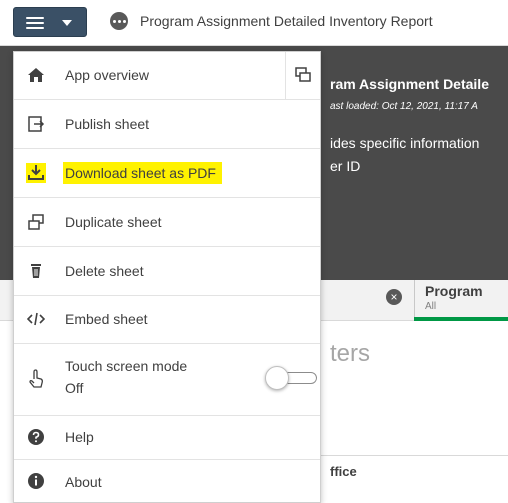 This screenshot has width=508, height=503. Describe the element at coordinates (36, 173) in the screenshot. I see `download-icon` at that location.